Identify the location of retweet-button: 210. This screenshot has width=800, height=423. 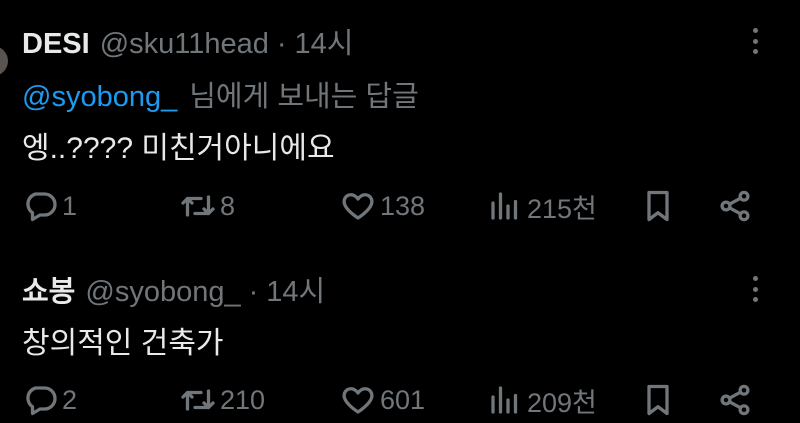
(222, 400).